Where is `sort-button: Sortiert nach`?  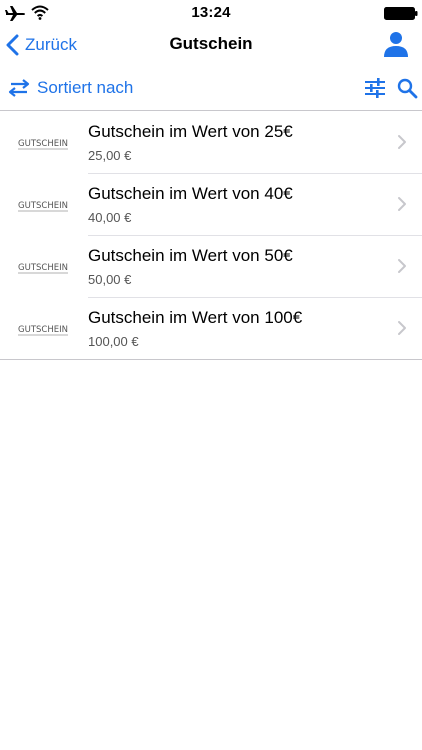
sort-button: Sortiert nach is located at coordinates (70, 88).